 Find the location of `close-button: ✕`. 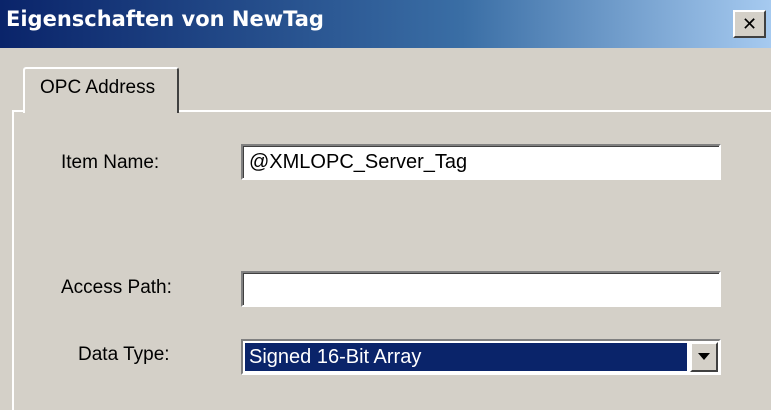

close-button: ✕ is located at coordinates (749, 24).